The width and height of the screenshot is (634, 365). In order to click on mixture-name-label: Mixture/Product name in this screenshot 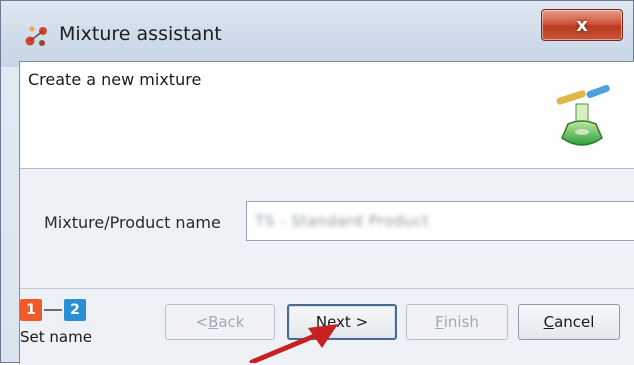, I will do `click(132, 222)`.